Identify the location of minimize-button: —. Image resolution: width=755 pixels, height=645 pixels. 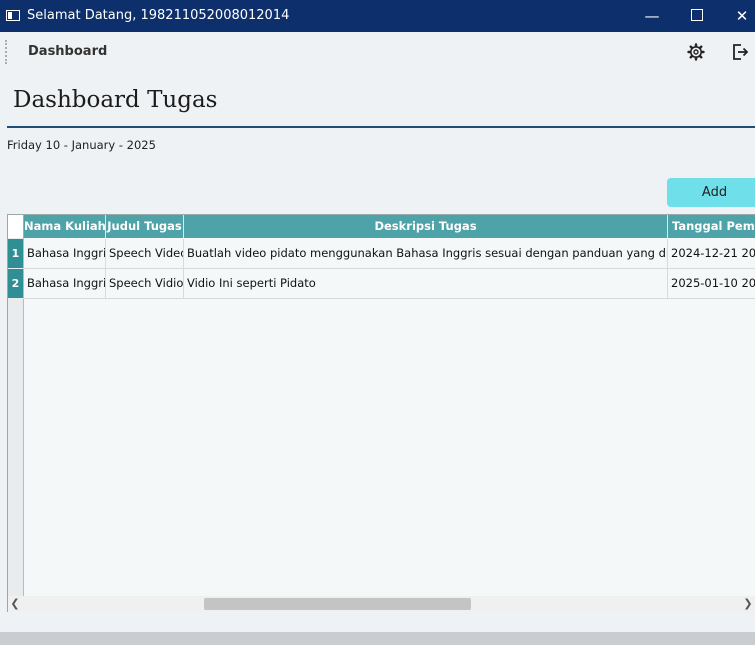
(652, 16).